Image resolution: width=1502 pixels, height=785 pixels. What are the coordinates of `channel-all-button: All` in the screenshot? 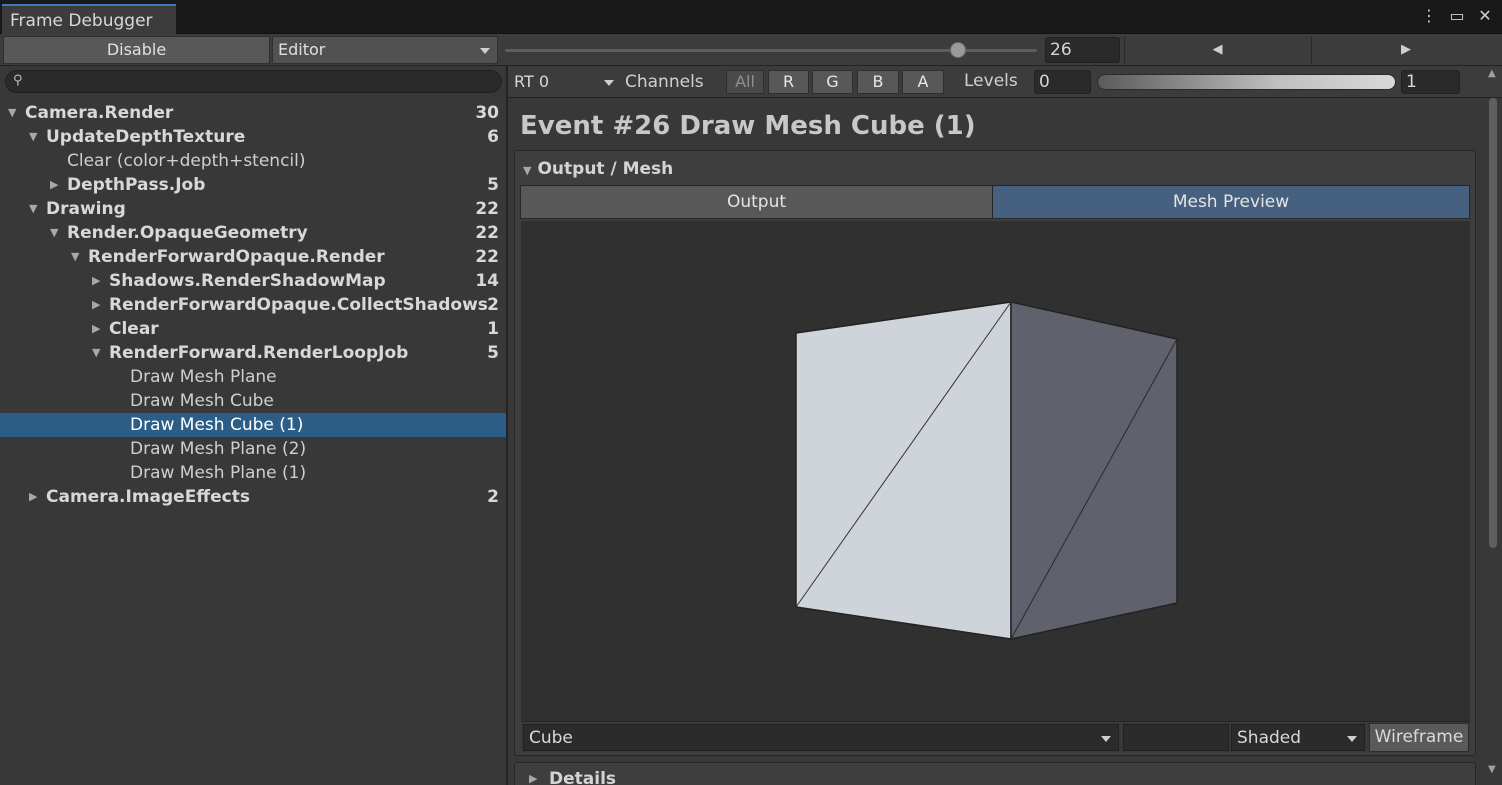 It's located at (745, 82).